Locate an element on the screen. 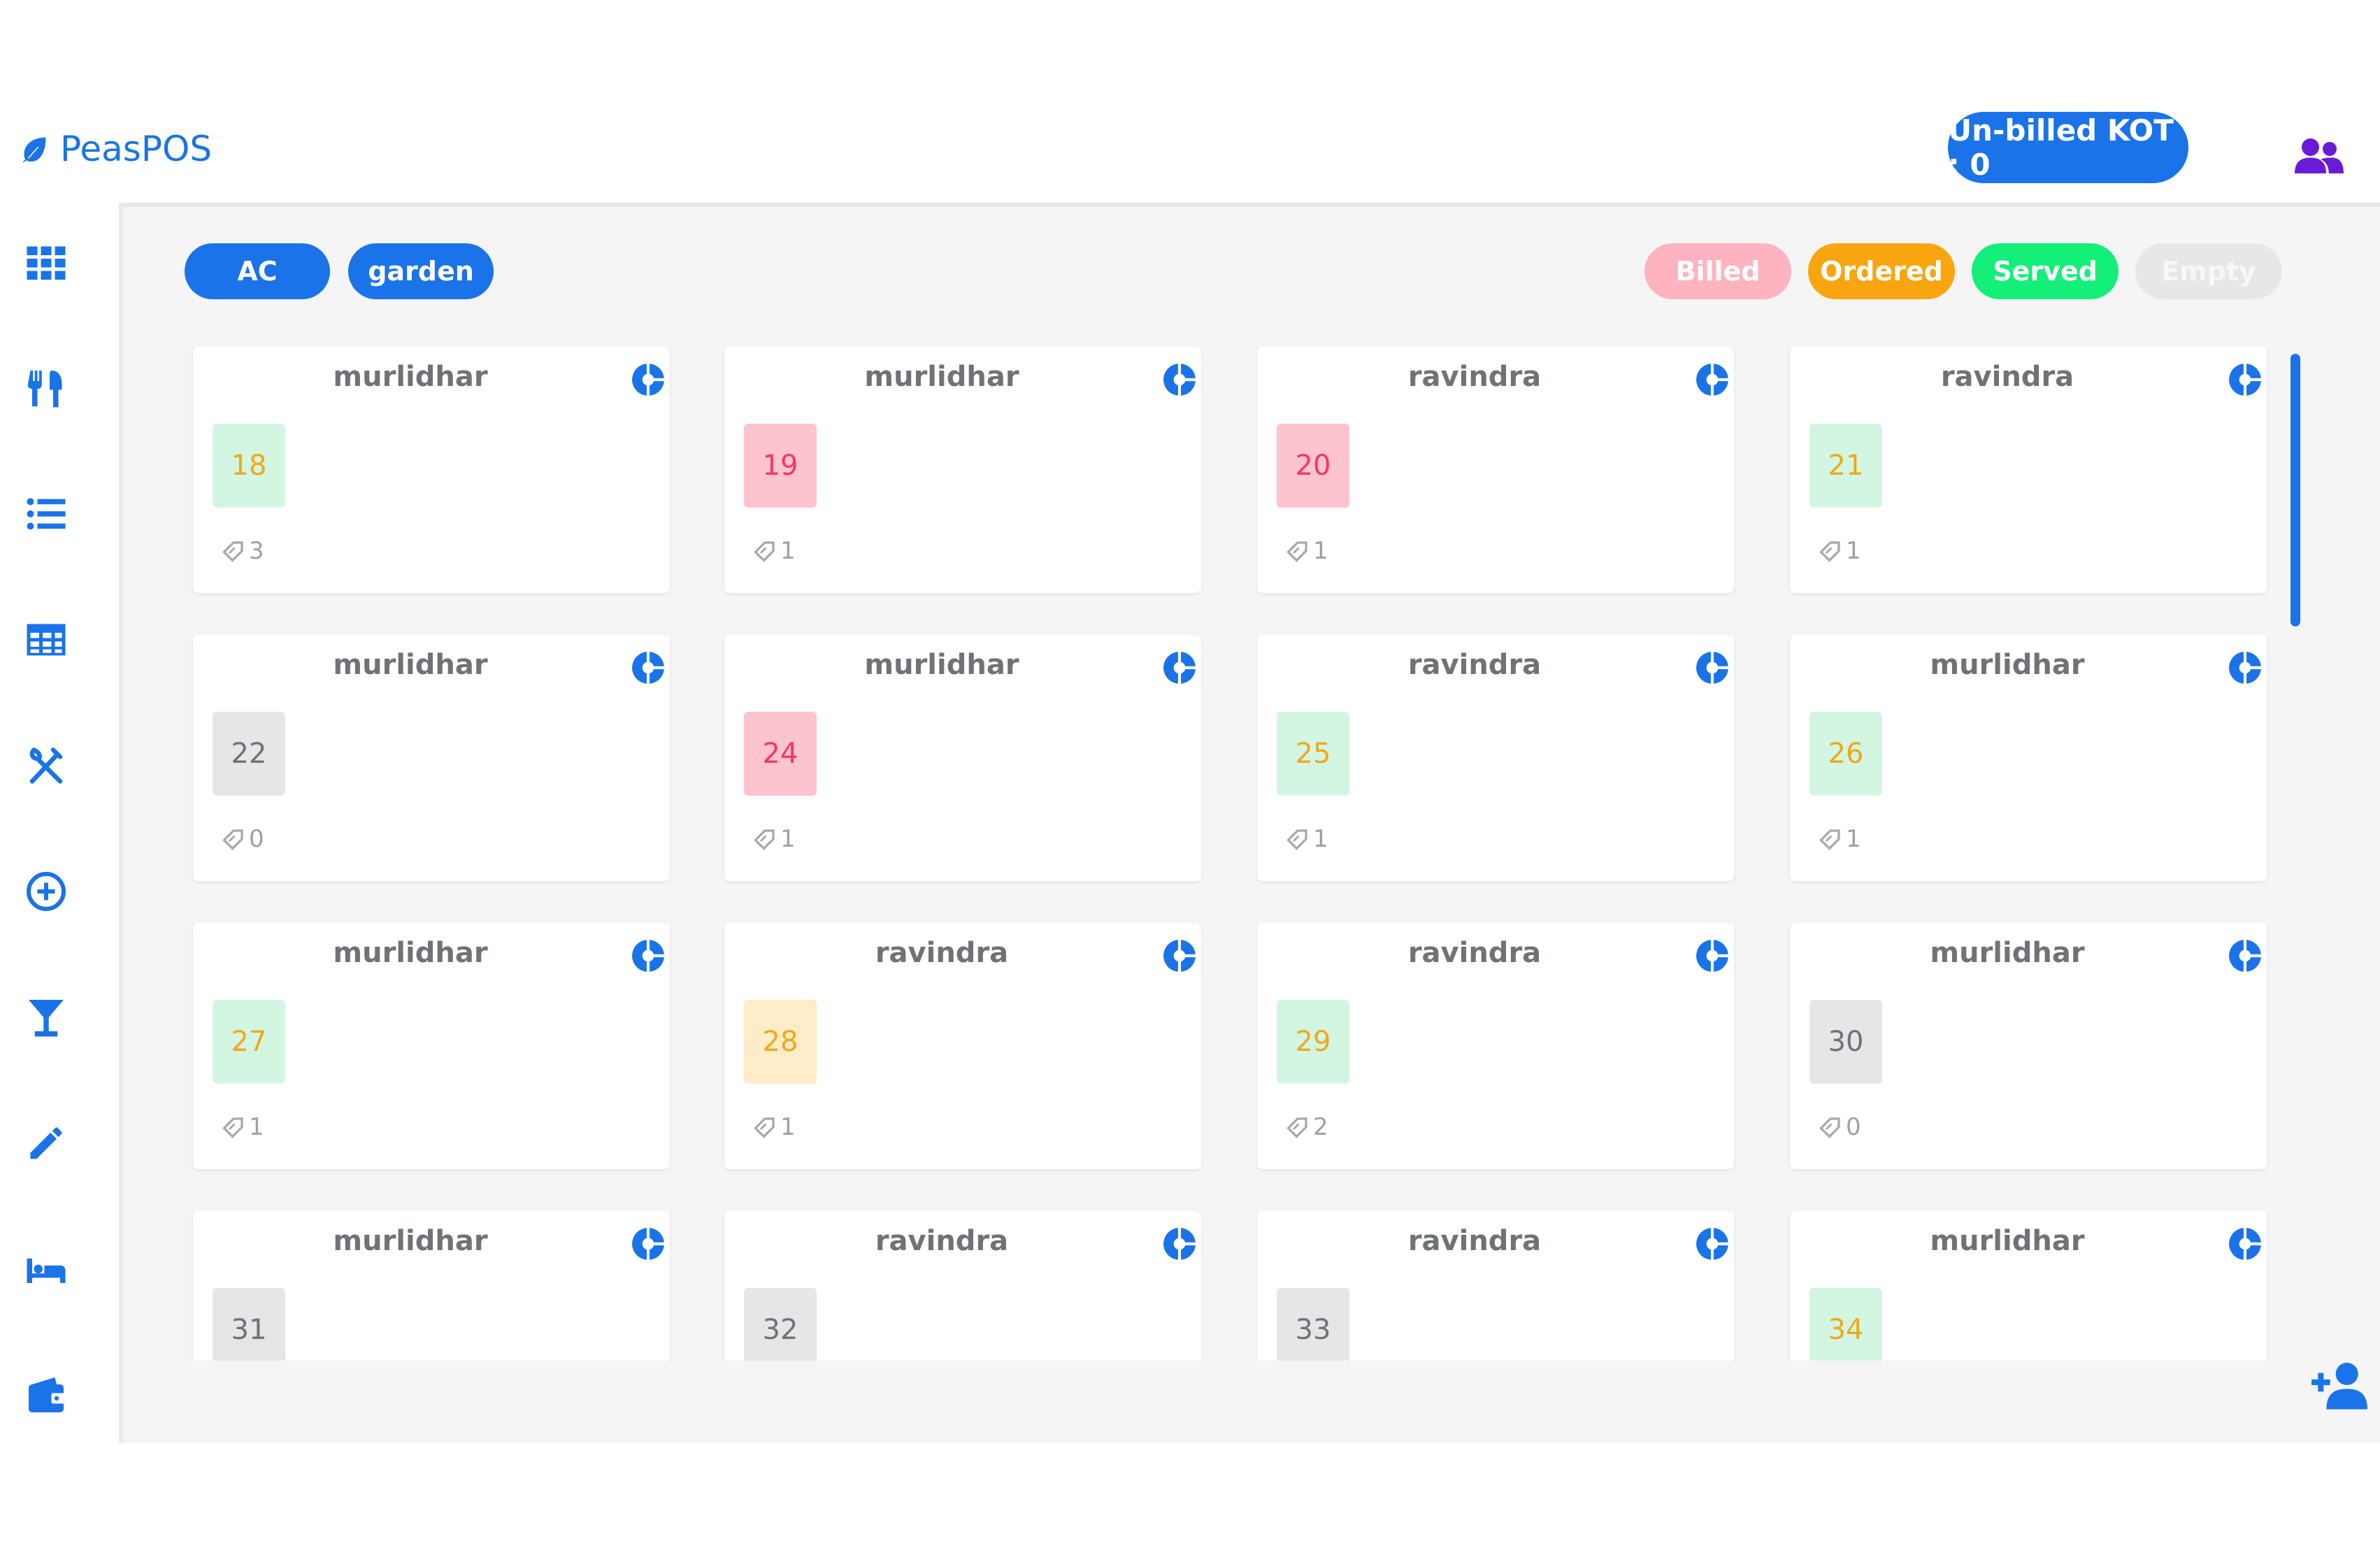 The image size is (2380, 1541). table-number: 24 is located at coordinates (780, 754).